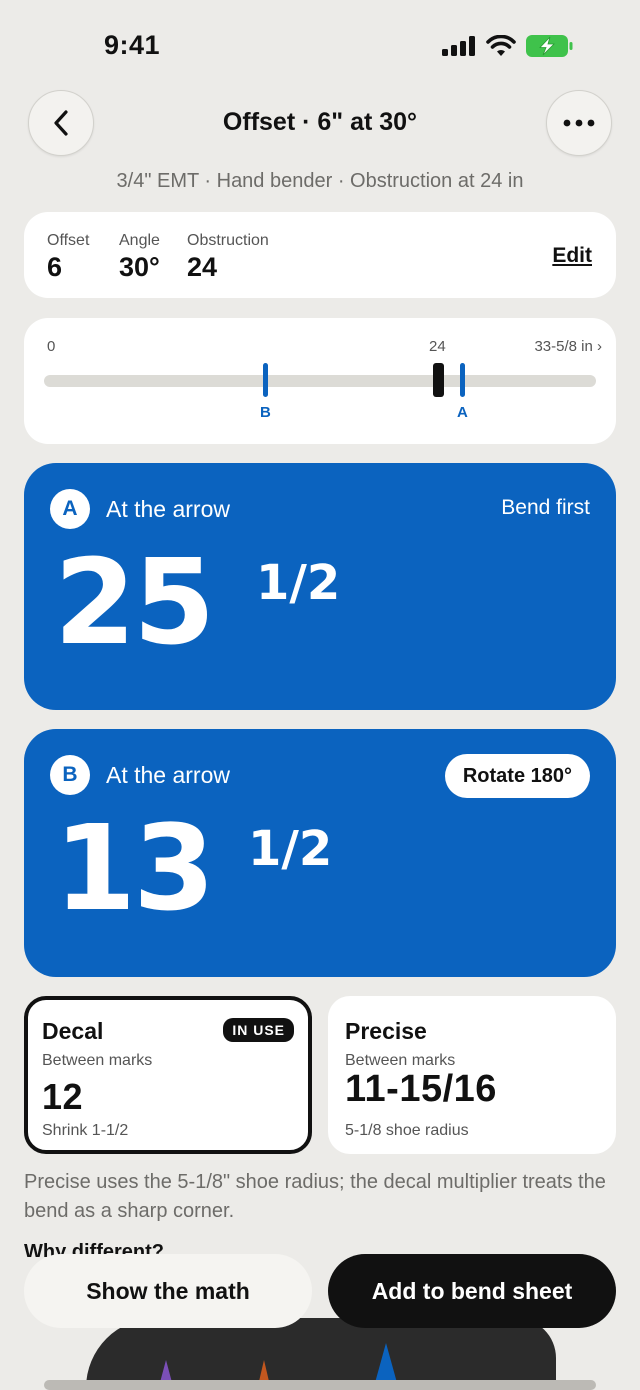 Image resolution: width=640 pixels, height=1390 pixels. I want to click on bend-b-label: At the arrow, so click(168, 775).